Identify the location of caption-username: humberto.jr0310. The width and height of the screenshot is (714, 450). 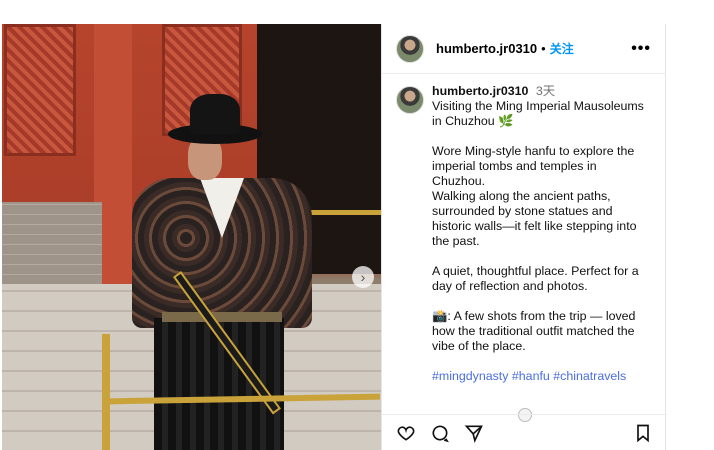
(480, 91).